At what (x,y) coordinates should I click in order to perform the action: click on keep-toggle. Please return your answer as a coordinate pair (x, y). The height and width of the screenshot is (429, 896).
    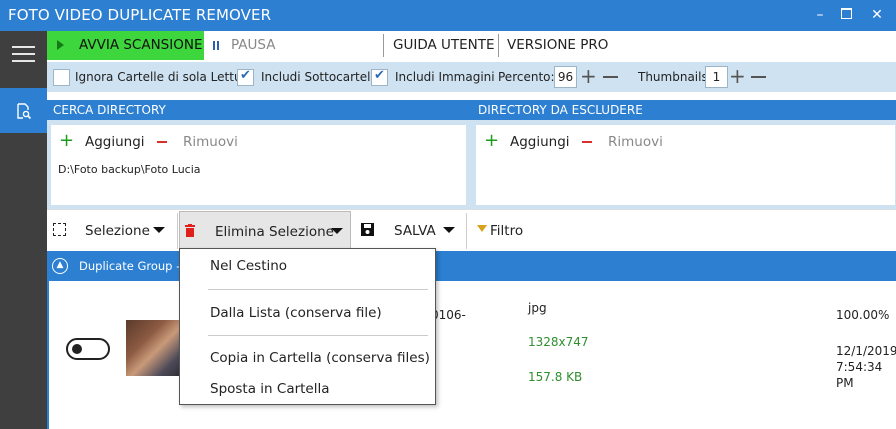
    Looking at the image, I should click on (88, 349).